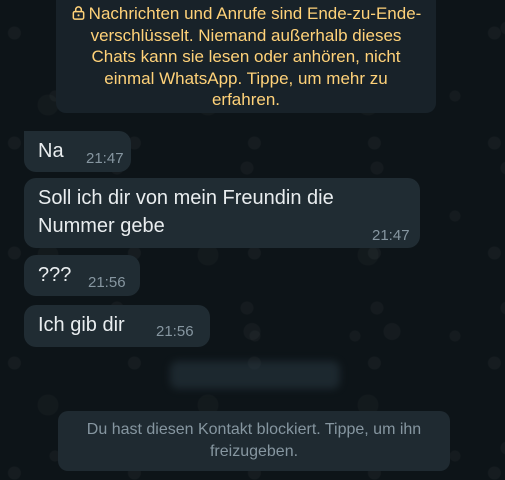 This screenshot has height=480, width=505. Describe the element at coordinates (255, 375) in the screenshot. I see `blurred-element` at that location.